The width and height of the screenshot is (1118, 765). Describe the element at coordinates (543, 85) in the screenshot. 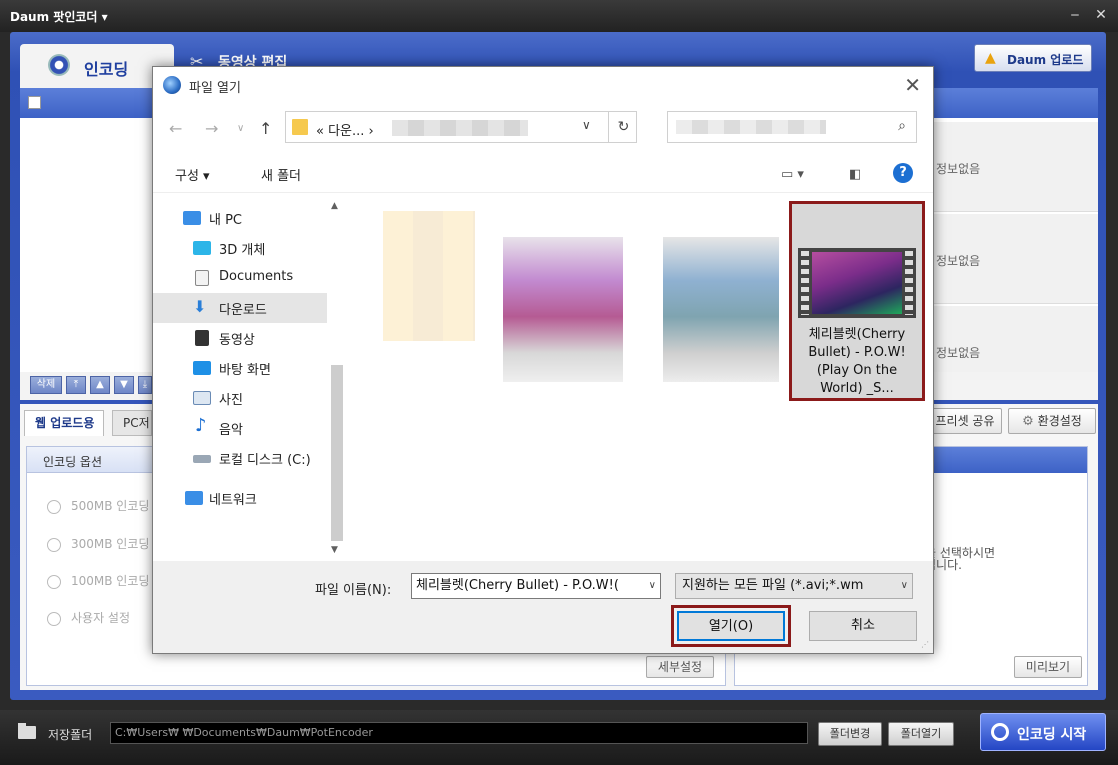

I see `dialog-title-bar: 파일 열기 ✕` at that location.